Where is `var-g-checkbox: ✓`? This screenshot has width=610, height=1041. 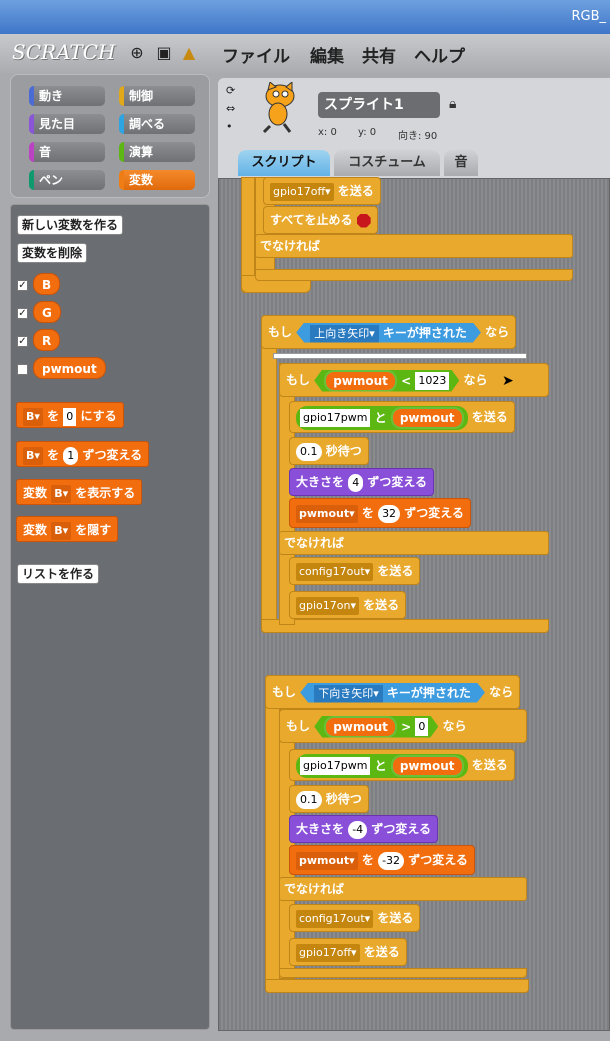
var-g-checkbox: ✓ is located at coordinates (22, 313).